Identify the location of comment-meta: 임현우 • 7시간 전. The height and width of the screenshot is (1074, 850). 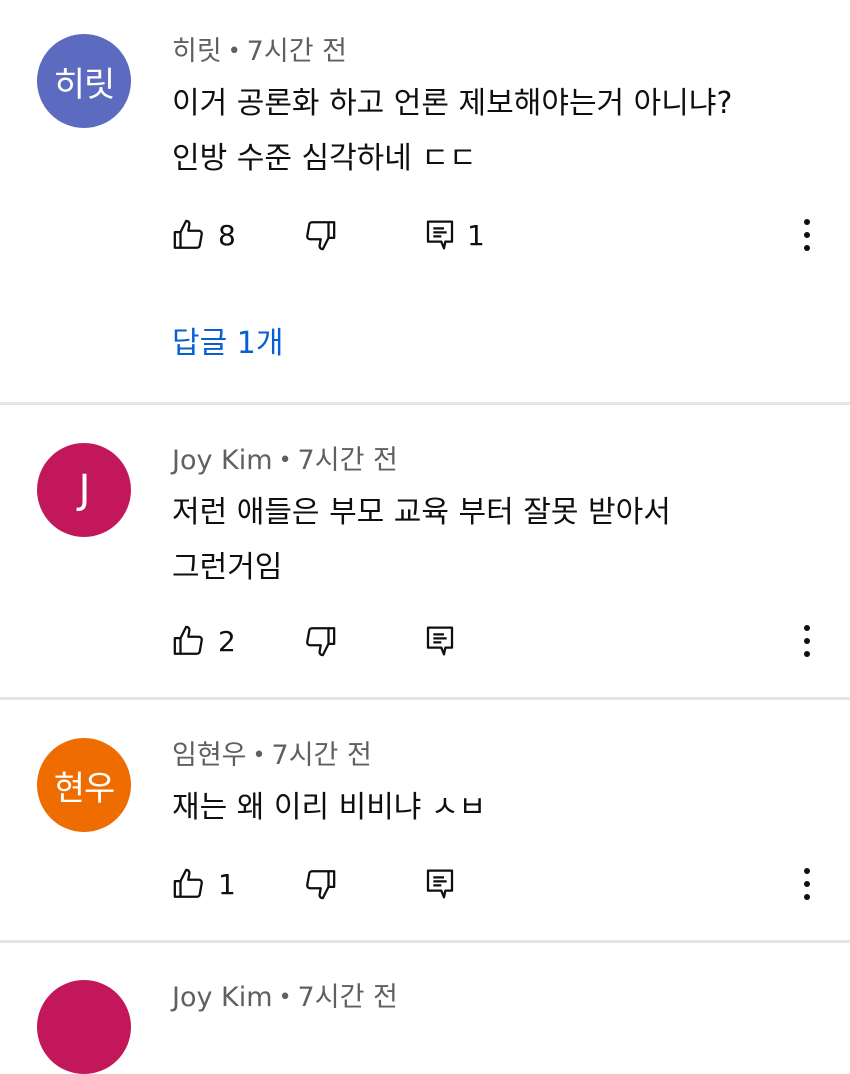
(272, 756).